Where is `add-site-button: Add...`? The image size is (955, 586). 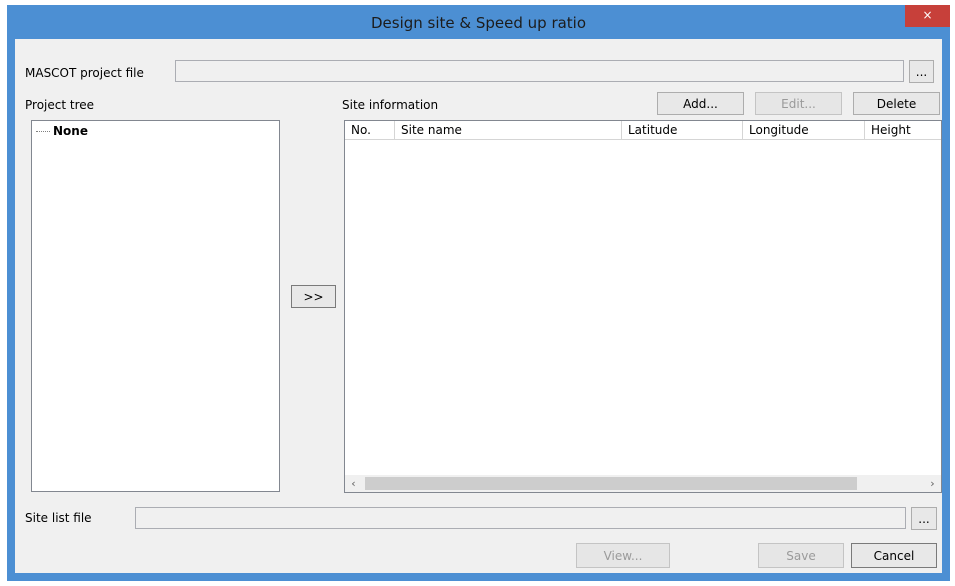 add-site-button: Add... is located at coordinates (700, 103).